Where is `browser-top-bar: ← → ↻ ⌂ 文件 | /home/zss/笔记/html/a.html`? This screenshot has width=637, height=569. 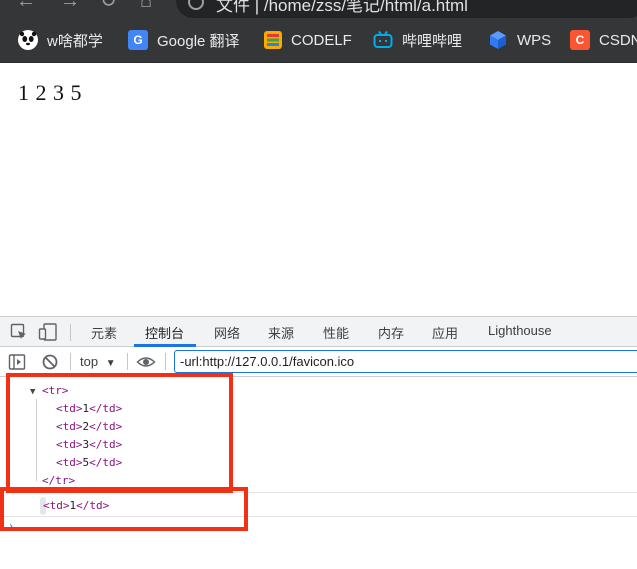
browser-top-bar: ← → ↻ ⌂ 文件 | /home/zss/笔记/html/a.html is located at coordinates (318, 9).